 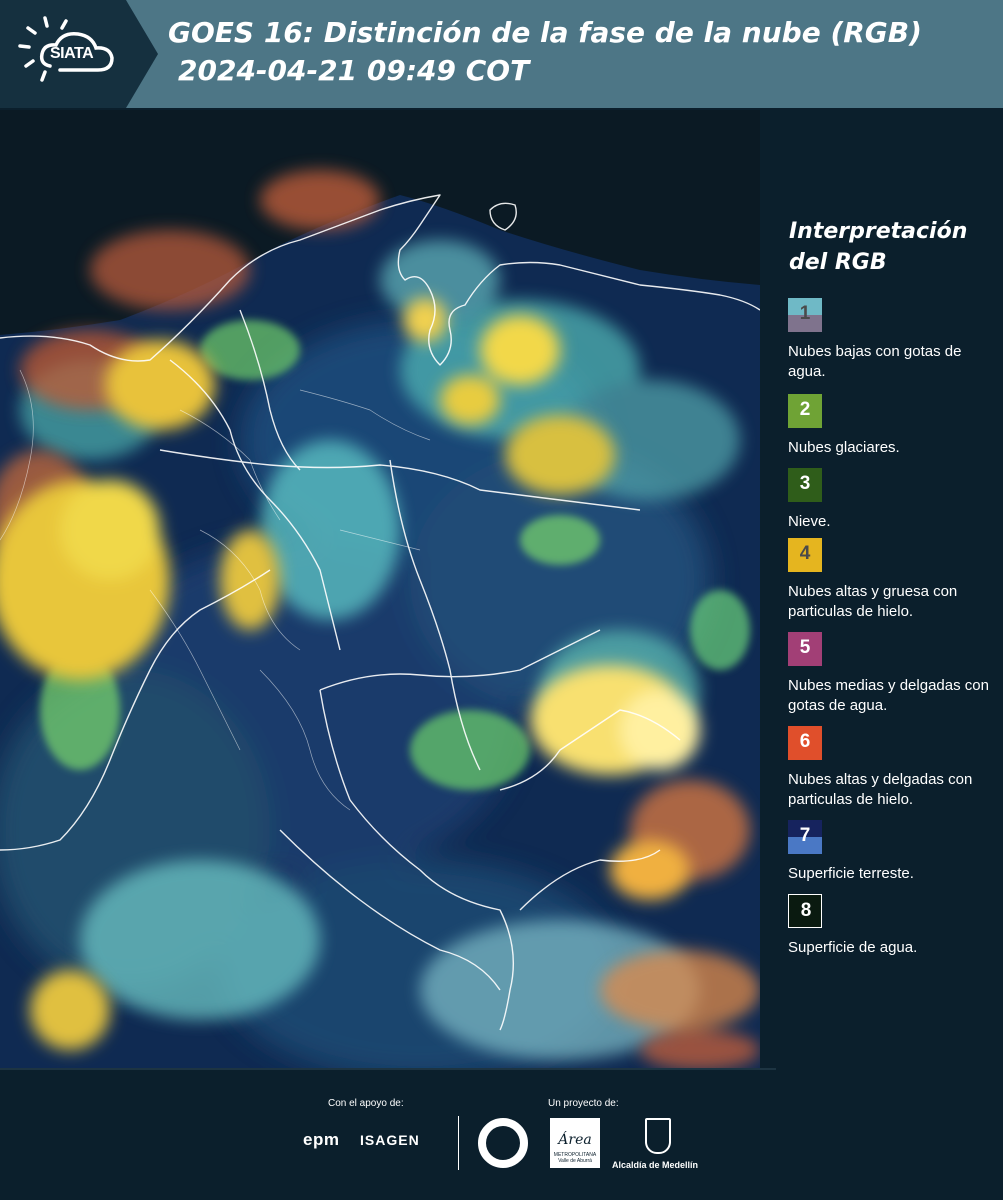 I want to click on legend-swatch-6: 6, so click(x=805, y=743).